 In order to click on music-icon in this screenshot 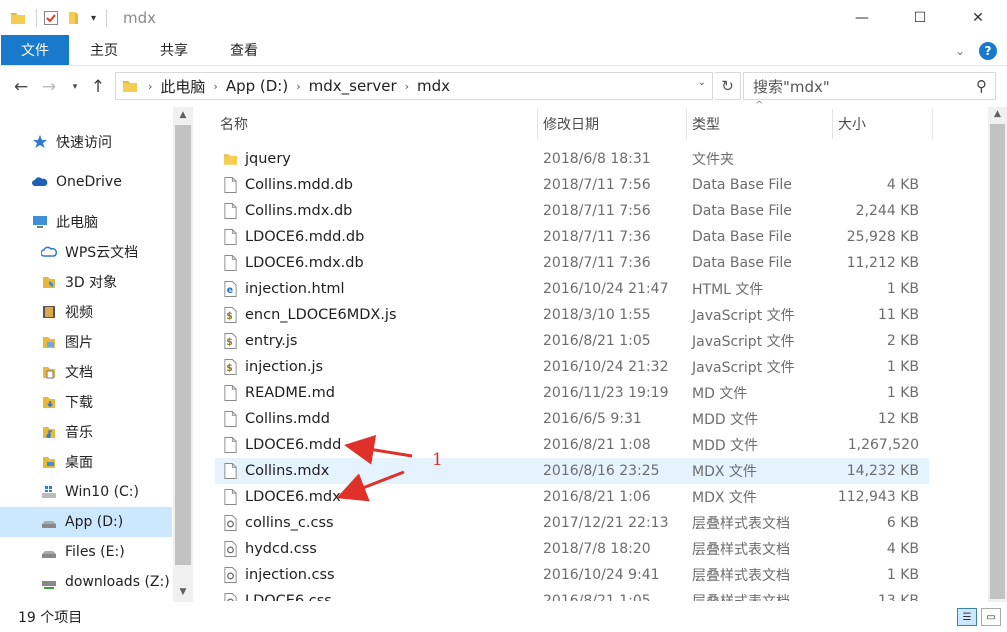, I will do `click(49, 433)`.